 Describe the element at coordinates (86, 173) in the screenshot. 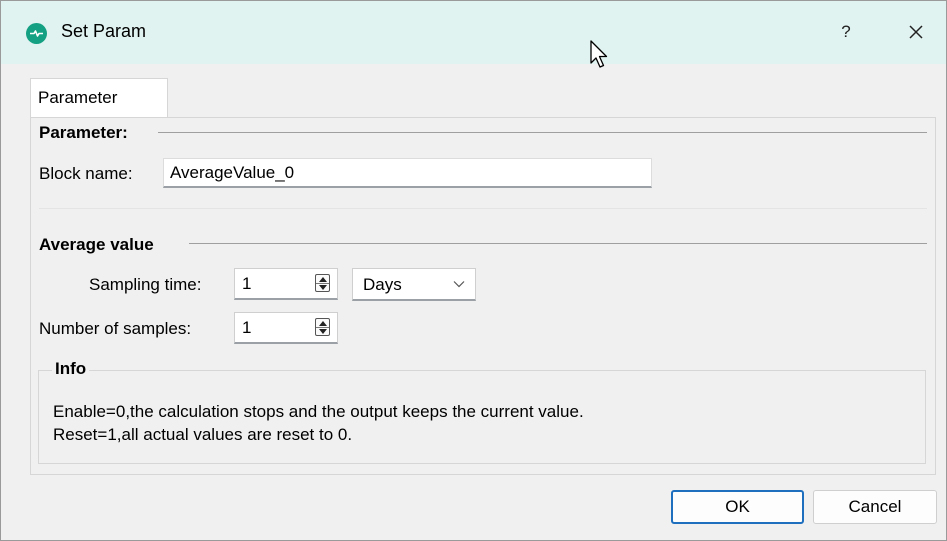

I see `block-name-label: Block name:` at that location.